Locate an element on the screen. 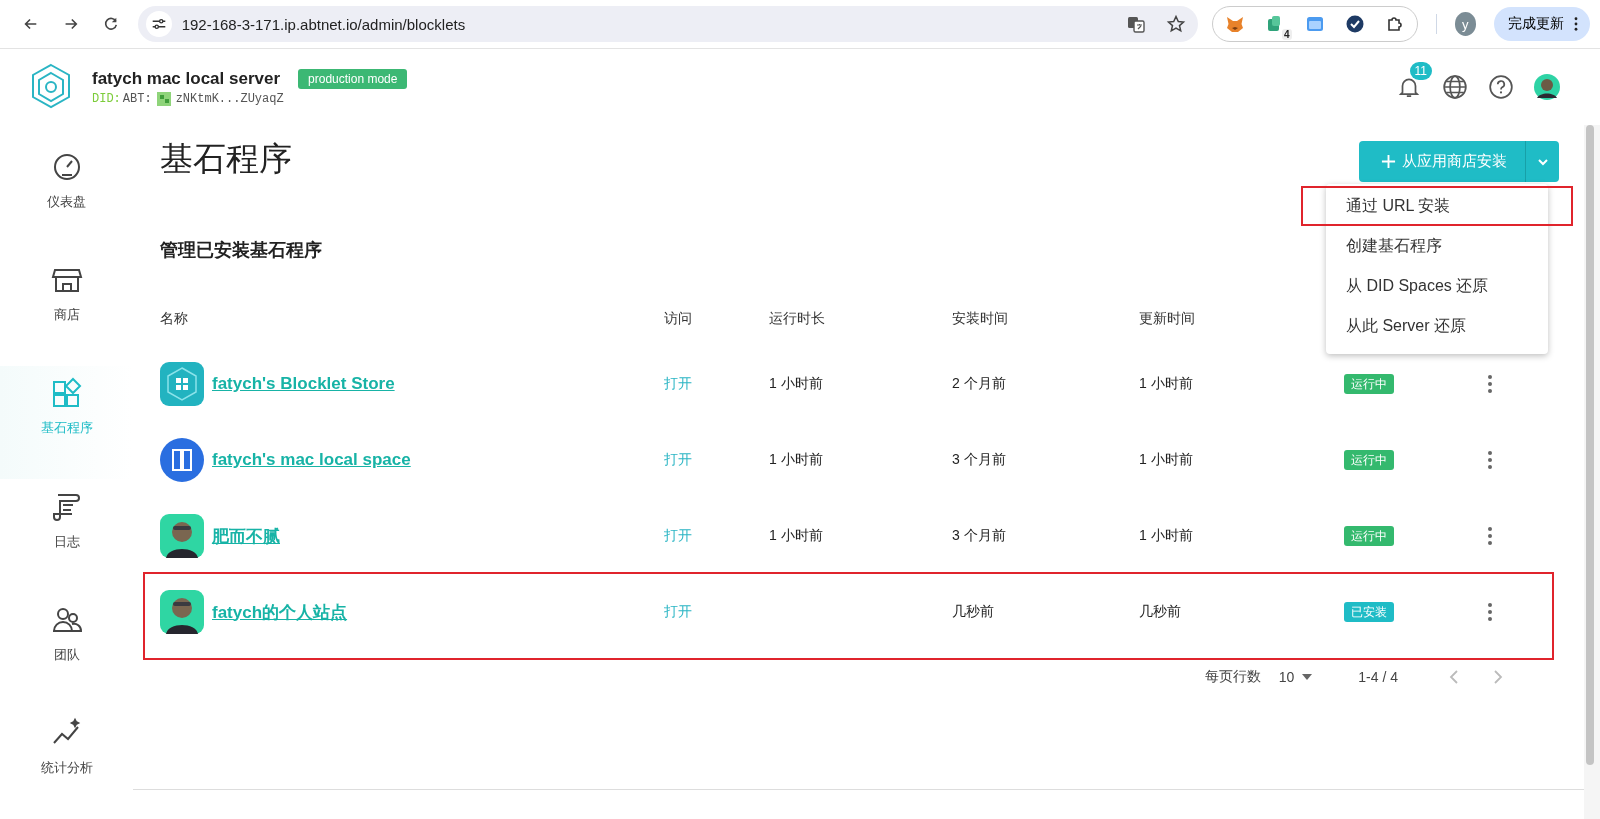 Image resolution: width=1600 pixels, height=819 pixels. installed-time: 2 个月前 is located at coordinates (979, 383).